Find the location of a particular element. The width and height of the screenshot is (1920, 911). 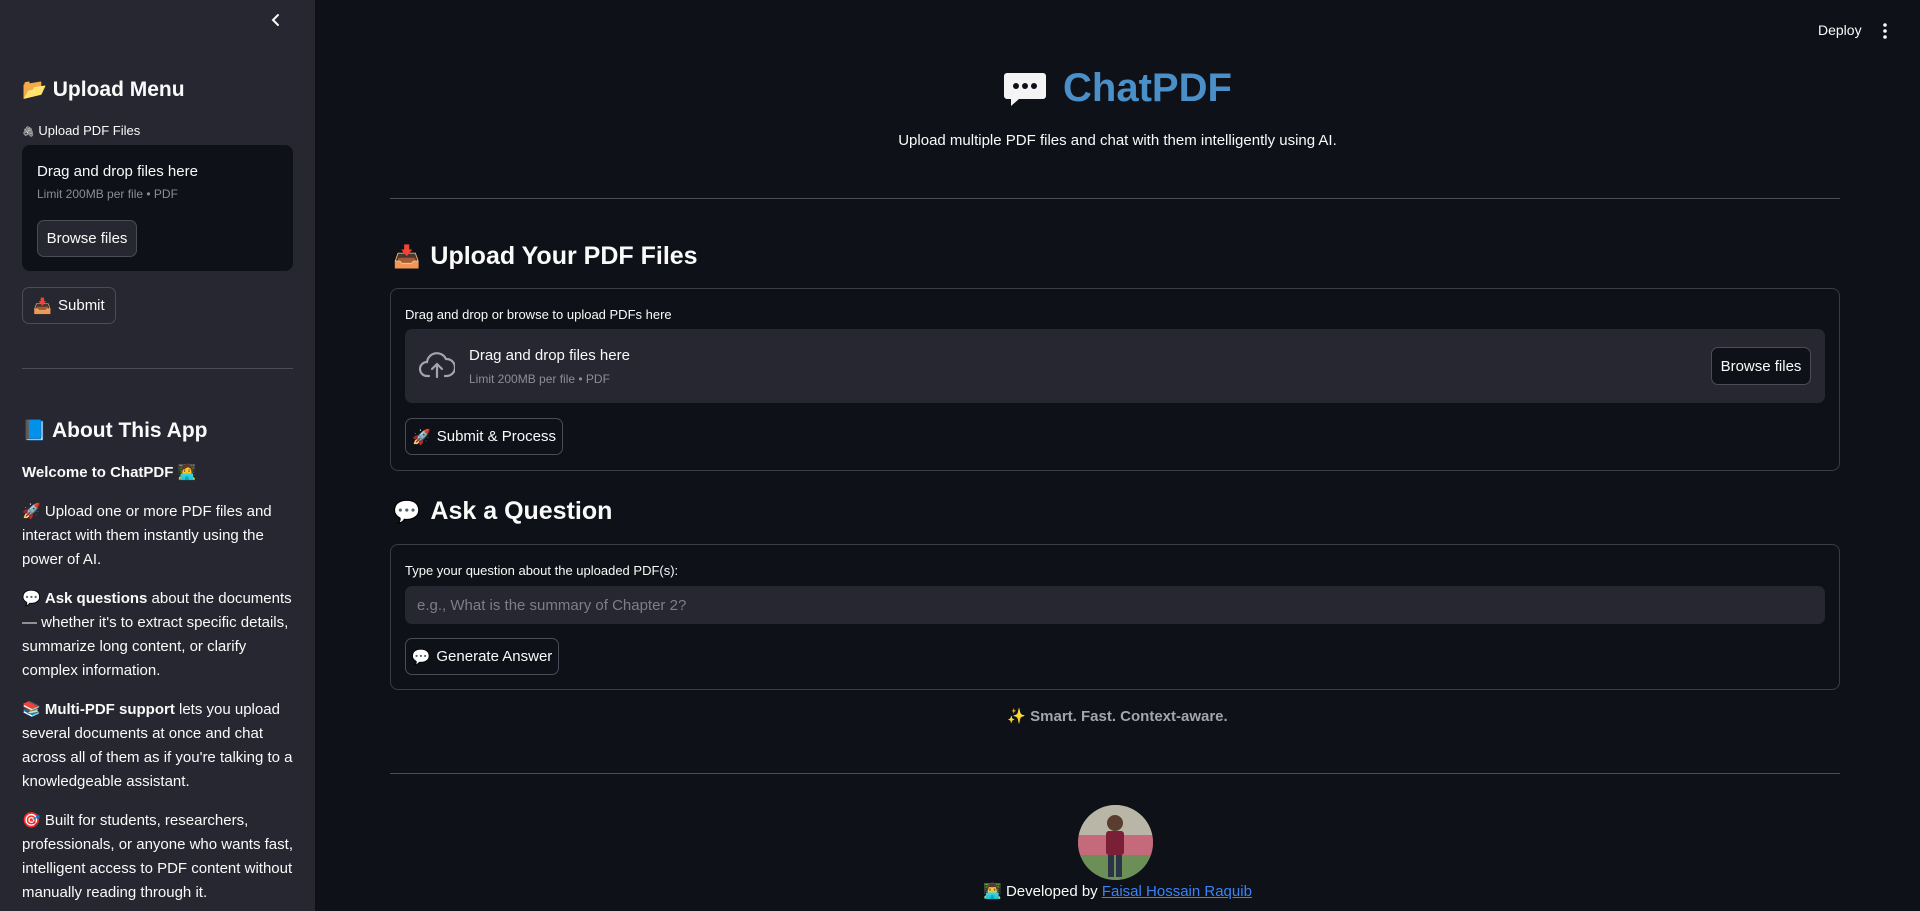

developer-credit: 👨‍💻 Developed by Faisal Hossain Raquib is located at coordinates (1117, 891).